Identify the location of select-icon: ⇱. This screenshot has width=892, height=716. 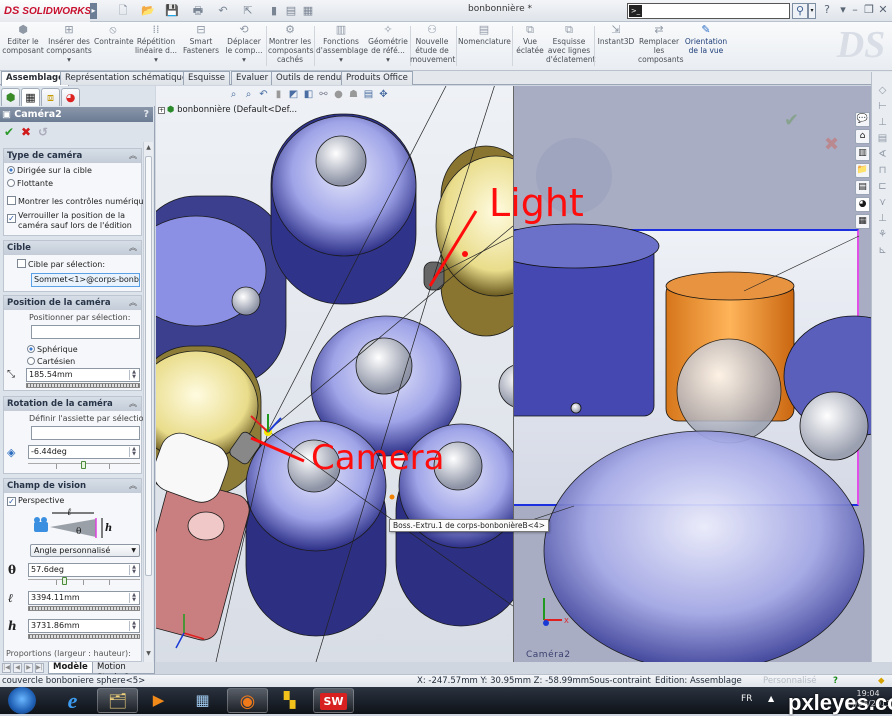
(248, 11).